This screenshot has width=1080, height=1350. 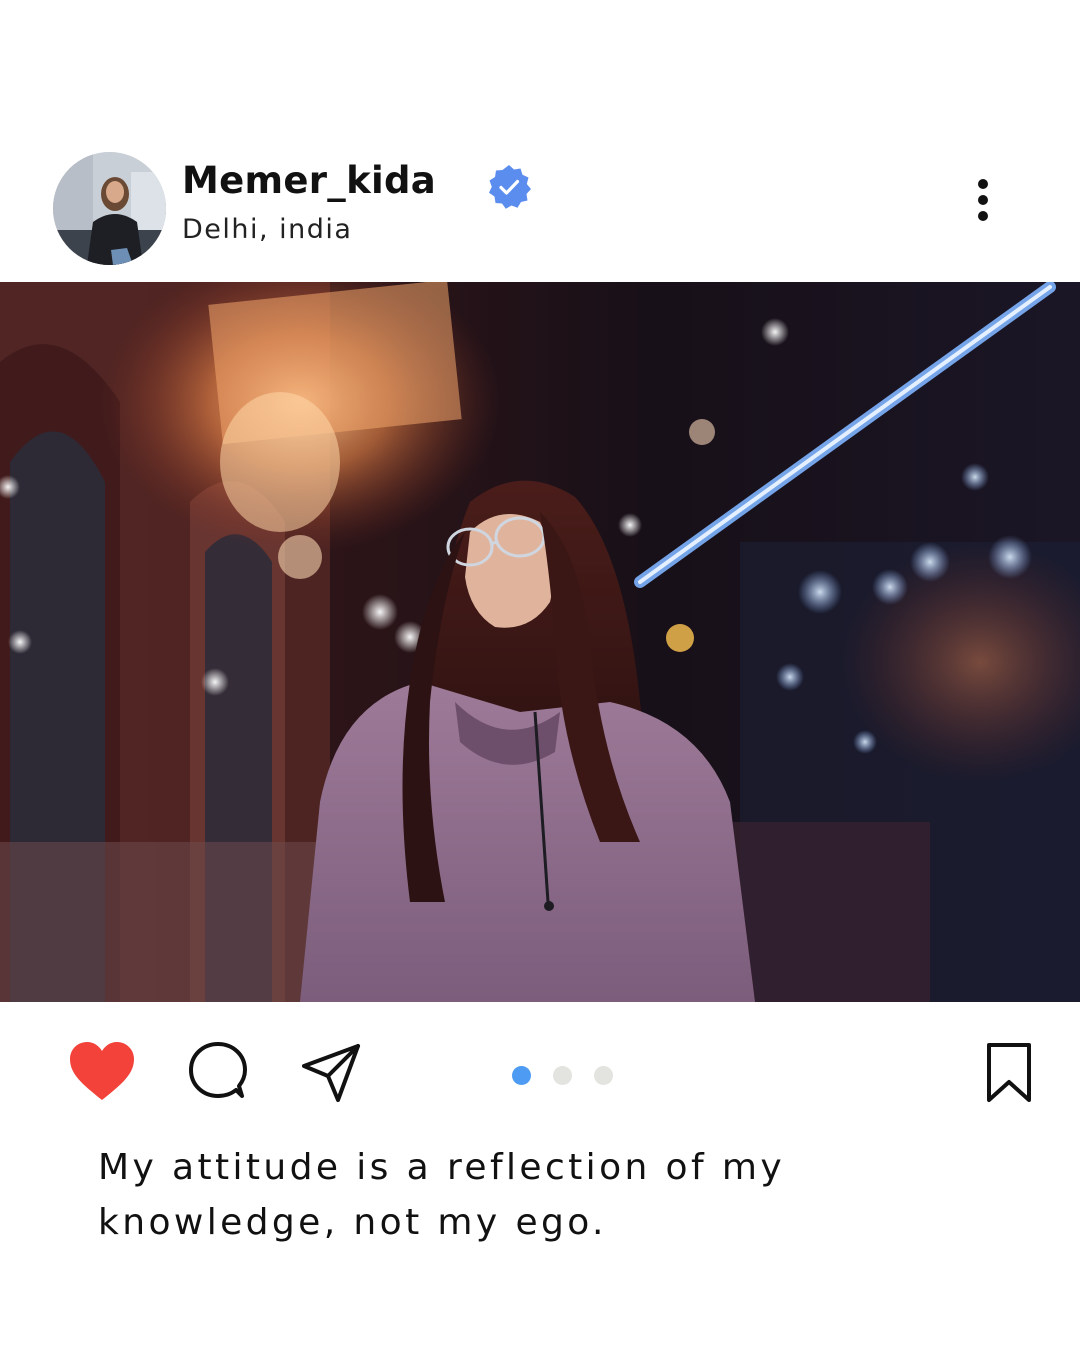 I want to click on bookmark-icon, so click(x=1009, y=1073).